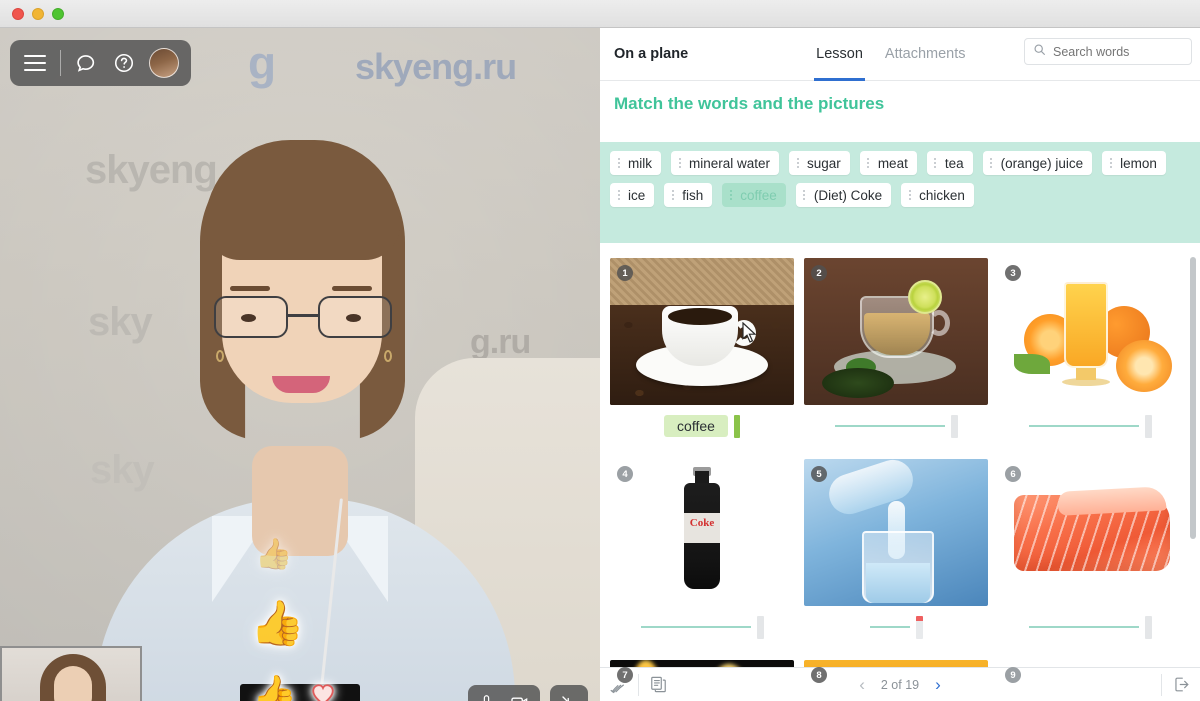  I want to click on self-view-video, so click(71, 673).